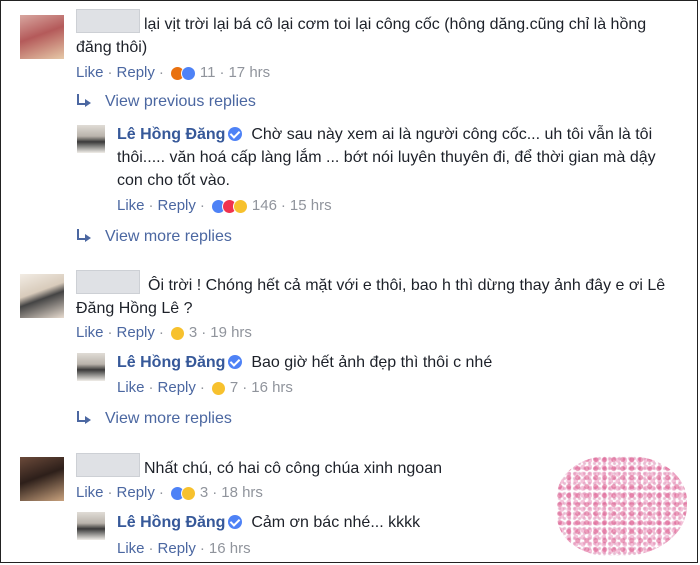 The height and width of the screenshot is (565, 700). I want to click on reply-actions: Like · Reply · 146 · 15 hrs, so click(224, 206).